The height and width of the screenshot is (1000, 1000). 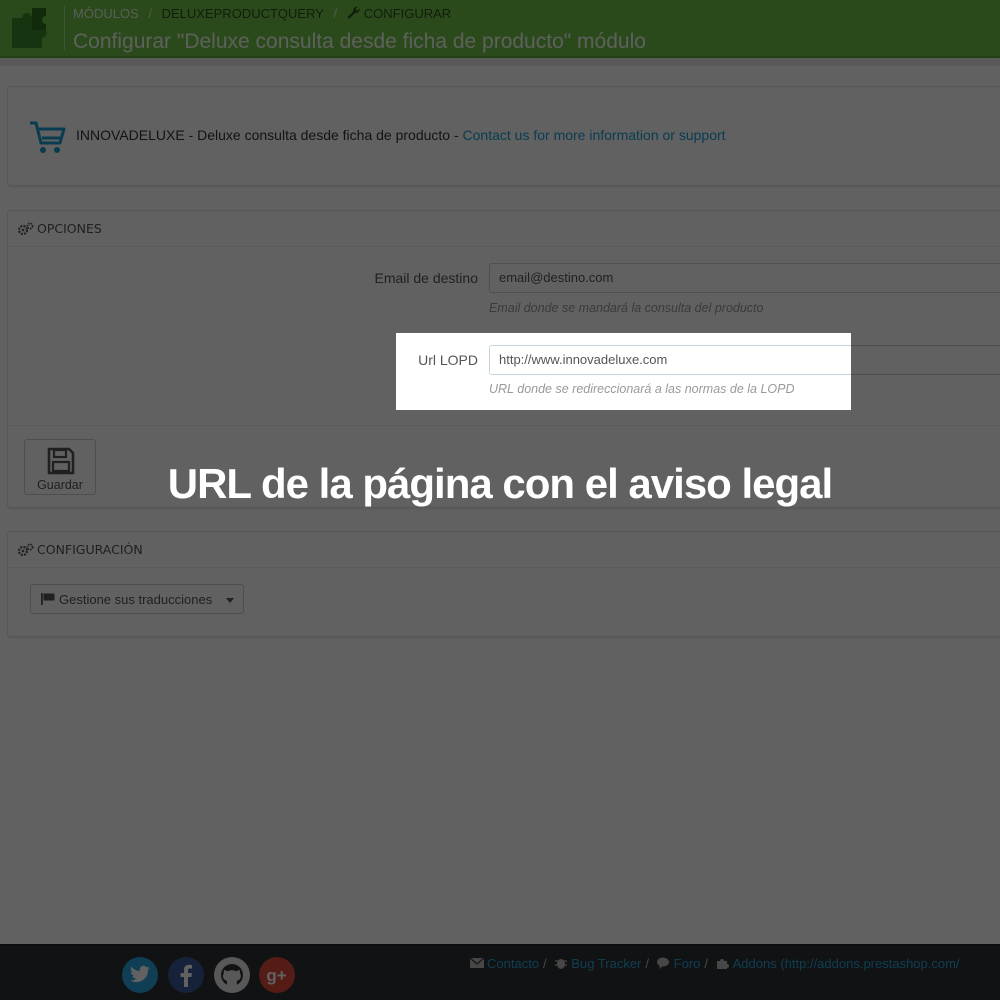 I want to click on svg-text: g+, so click(x=276, y=975).